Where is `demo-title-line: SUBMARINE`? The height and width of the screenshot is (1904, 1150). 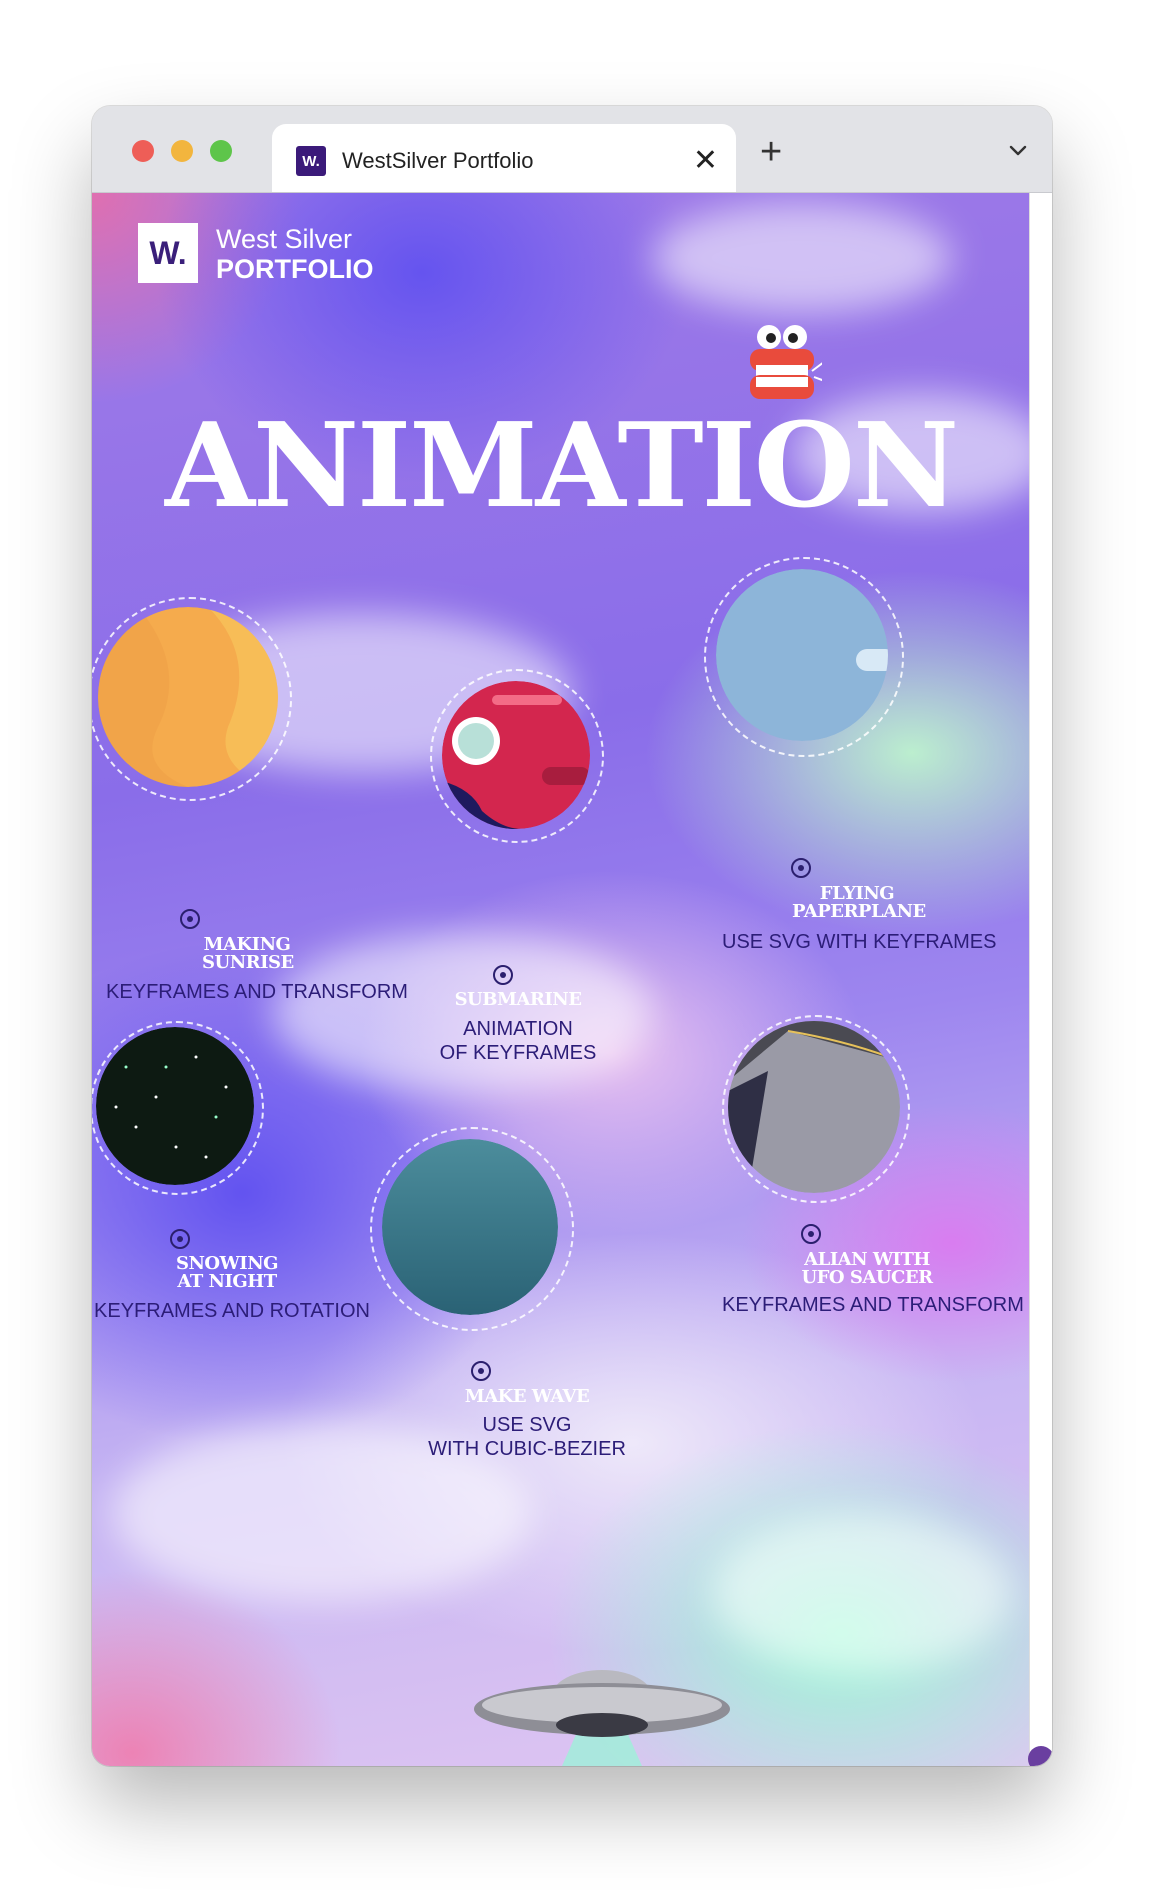 demo-title-line: SUBMARINE is located at coordinates (518, 999).